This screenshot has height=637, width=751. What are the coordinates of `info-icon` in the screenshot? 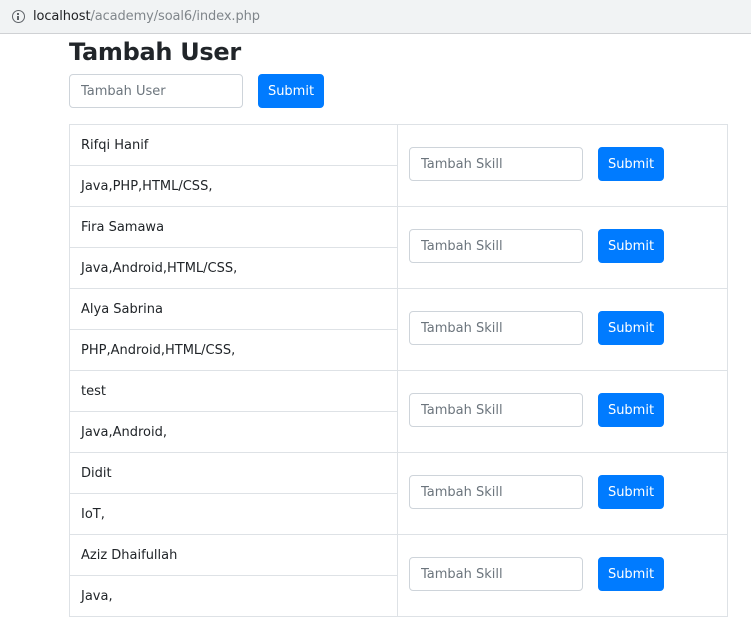 It's located at (18, 16).